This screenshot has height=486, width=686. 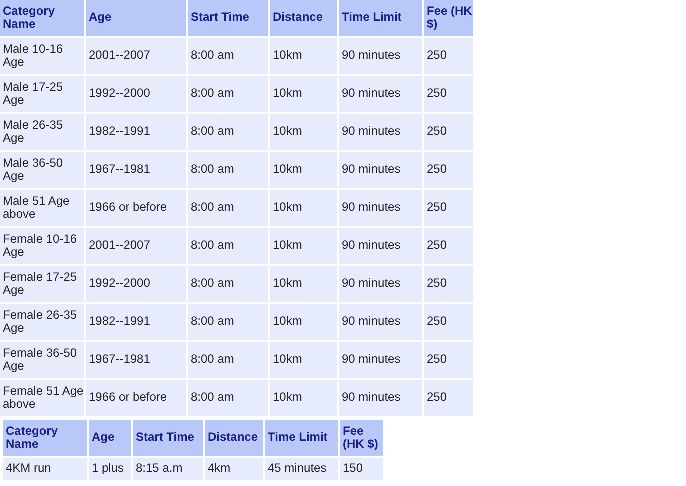 What do you see at coordinates (234, 469) in the screenshot?
I see `table-cell: 4km` at bounding box center [234, 469].